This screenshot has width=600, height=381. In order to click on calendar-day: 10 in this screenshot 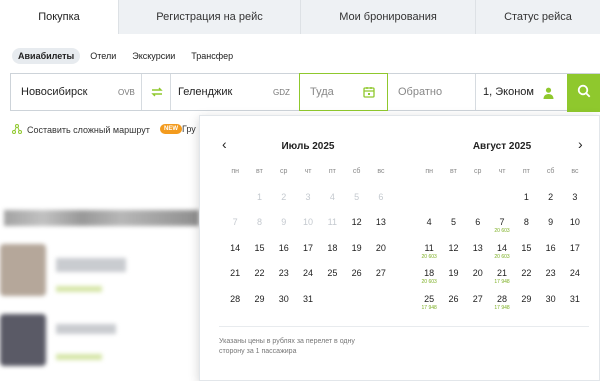, I will do `click(575, 230)`.